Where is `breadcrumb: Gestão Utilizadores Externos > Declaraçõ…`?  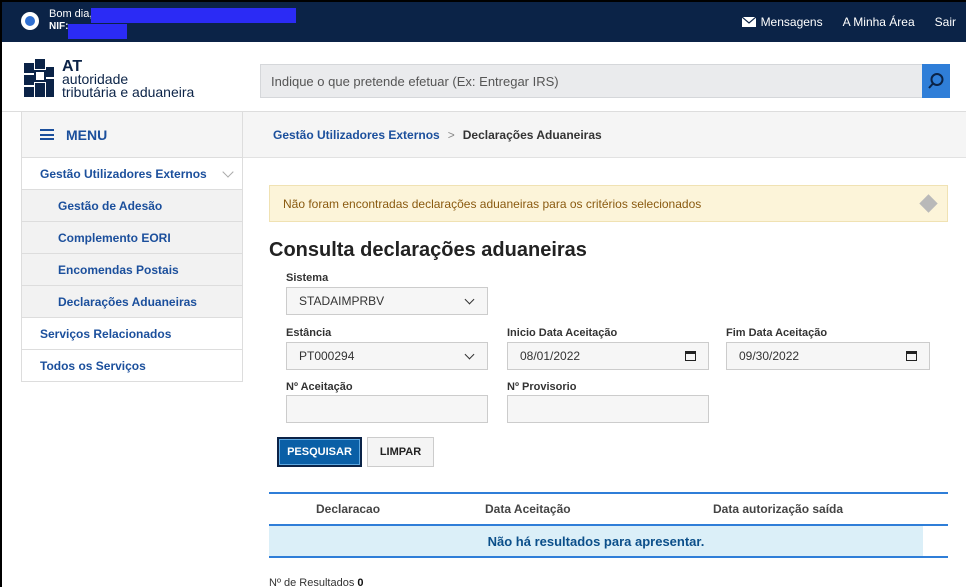 breadcrumb: Gestão Utilizadores Externos > Declaraçõ… is located at coordinates (604, 135).